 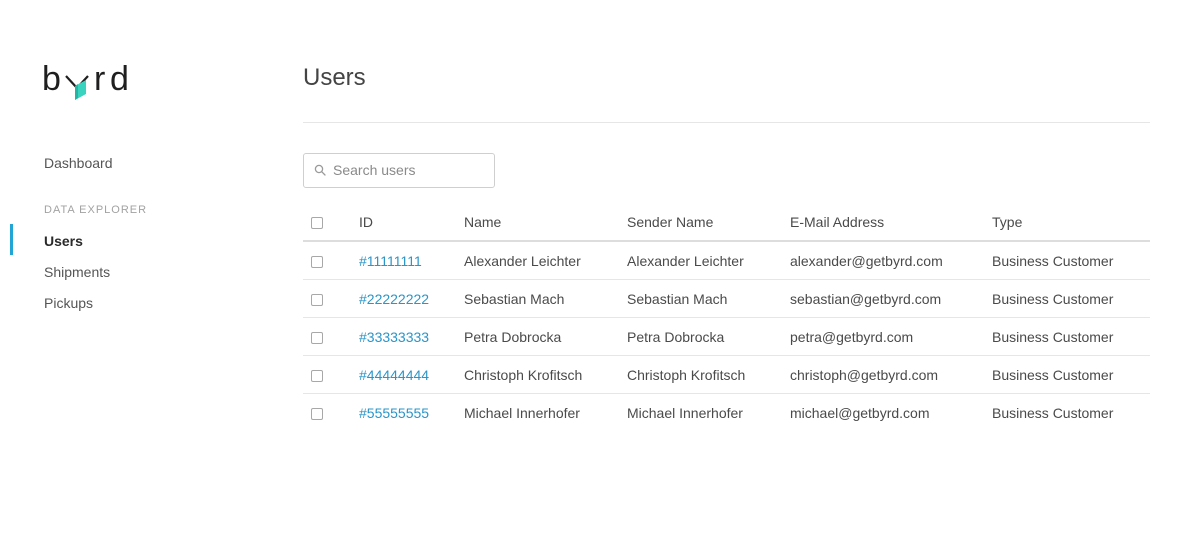 I want to click on email-cell: christoph@getbyrd.com, so click(x=891, y=374).